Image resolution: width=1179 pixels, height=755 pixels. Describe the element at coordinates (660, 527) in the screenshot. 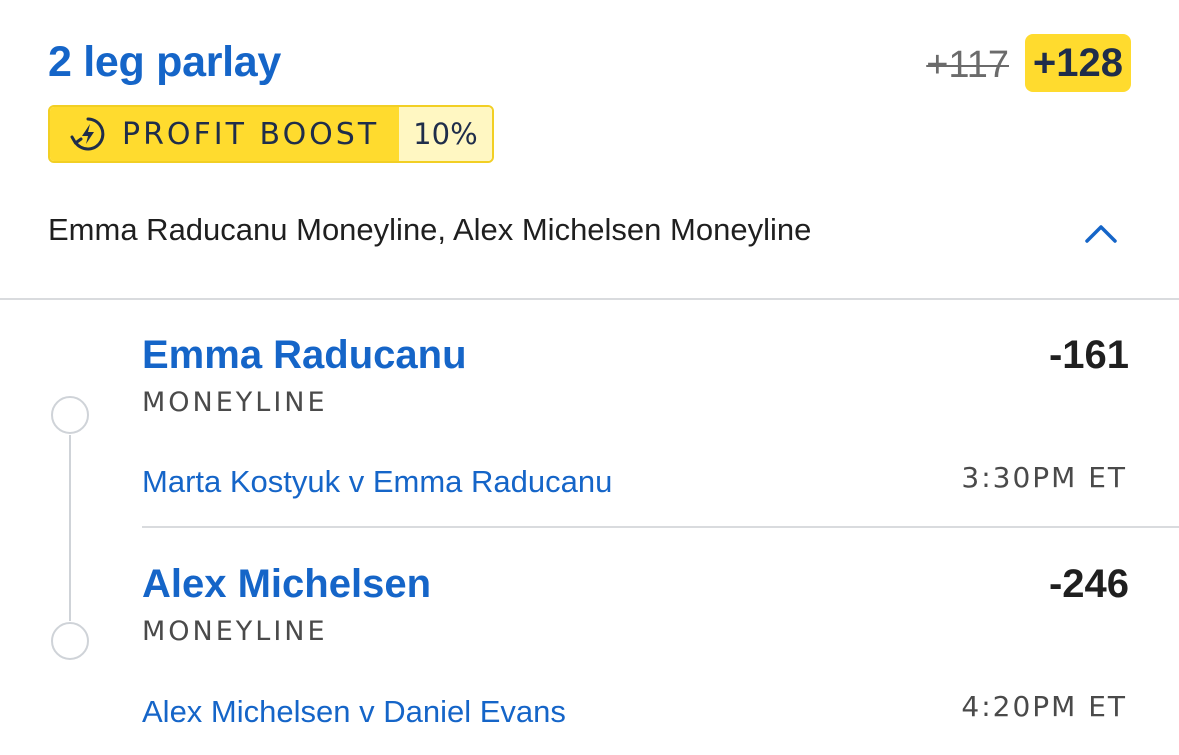

I see `leg-divider` at that location.